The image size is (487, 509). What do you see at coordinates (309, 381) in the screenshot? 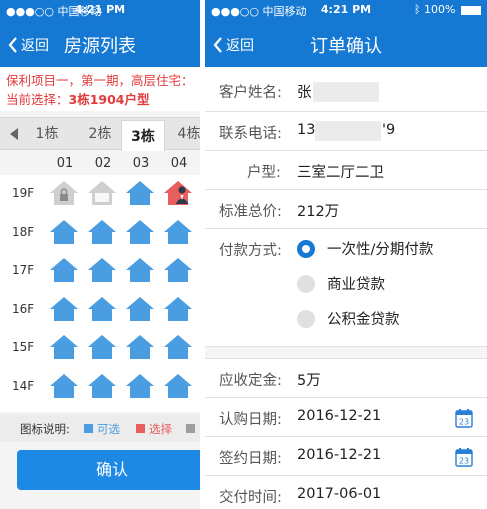
I see `deposit-value: 5万` at bounding box center [309, 381].